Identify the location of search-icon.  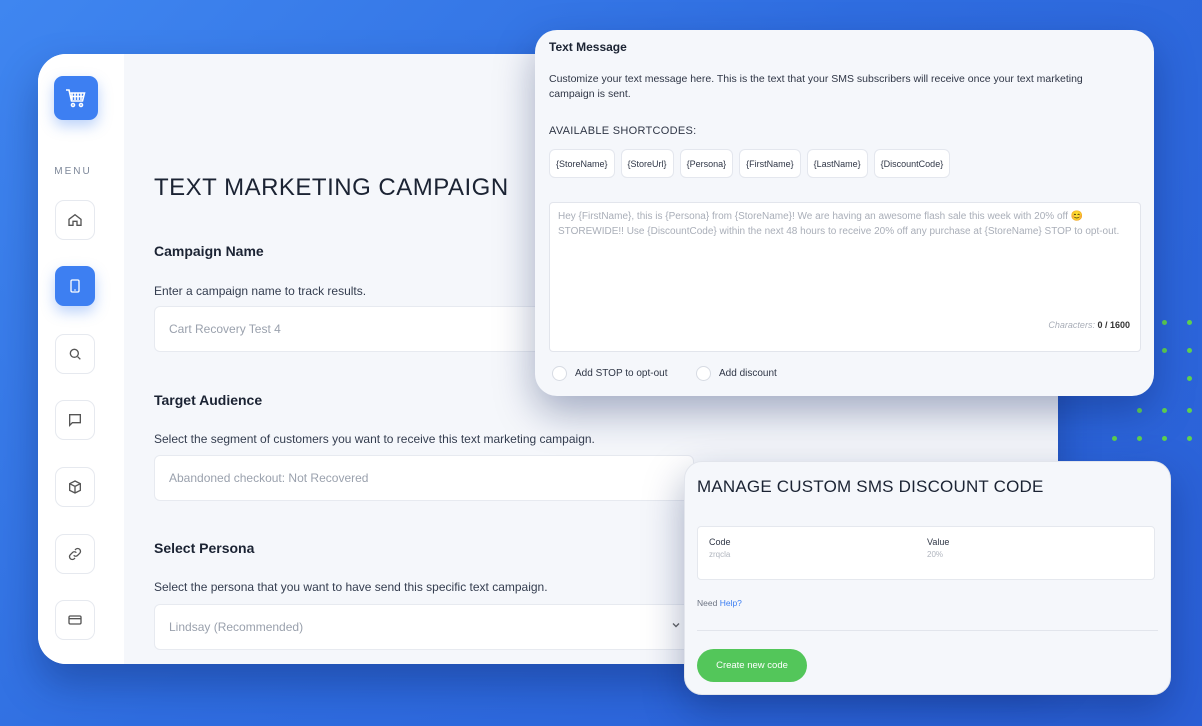
(75, 354).